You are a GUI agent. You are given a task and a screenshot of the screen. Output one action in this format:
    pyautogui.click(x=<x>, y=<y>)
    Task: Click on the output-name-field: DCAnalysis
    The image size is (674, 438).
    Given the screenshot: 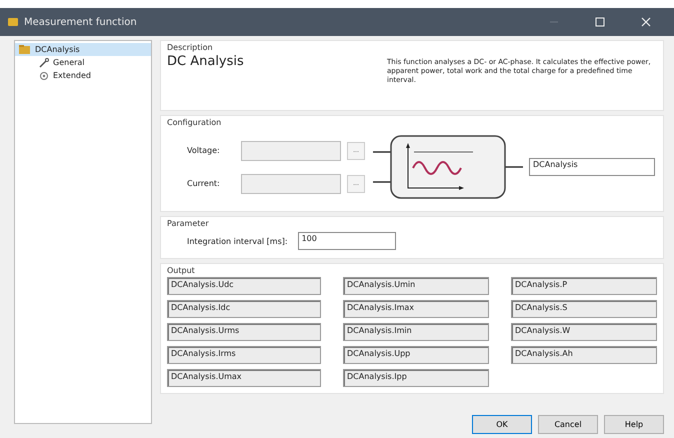 What is the action you would take?
    pyautogui.click(x=592, y=167)
    